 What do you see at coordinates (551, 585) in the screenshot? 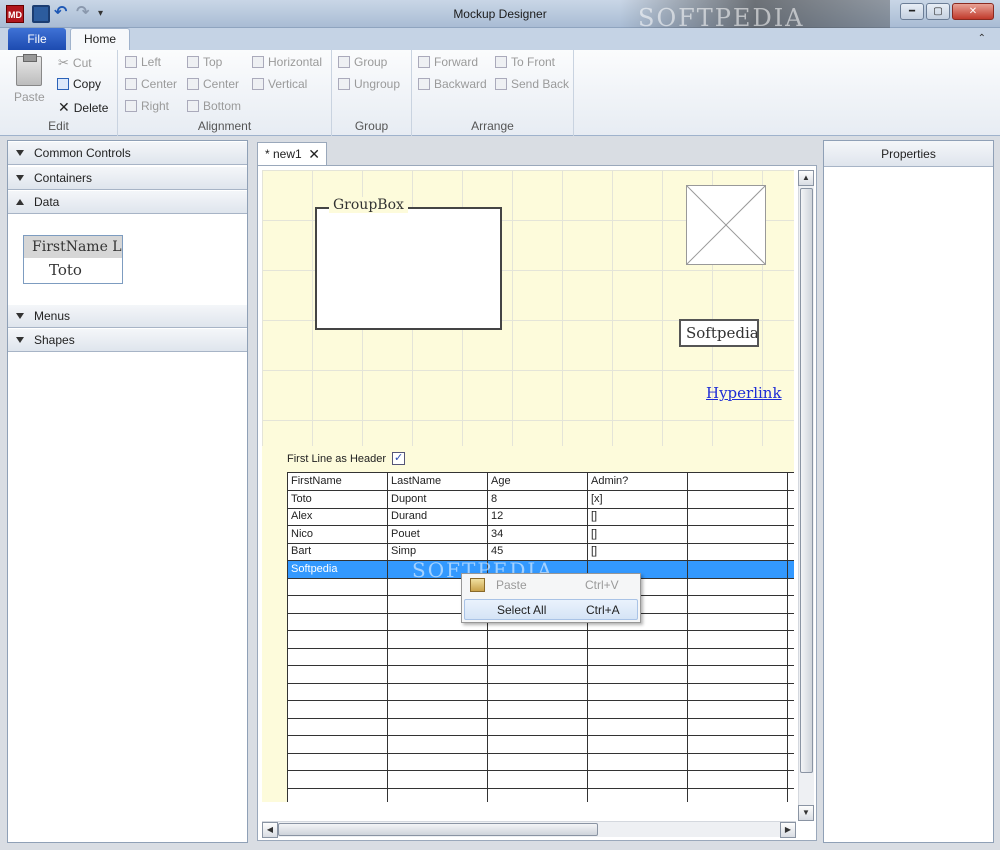
I see `context-menu-paste: Paste Ctrl+V` at bounding box center [551, 585].